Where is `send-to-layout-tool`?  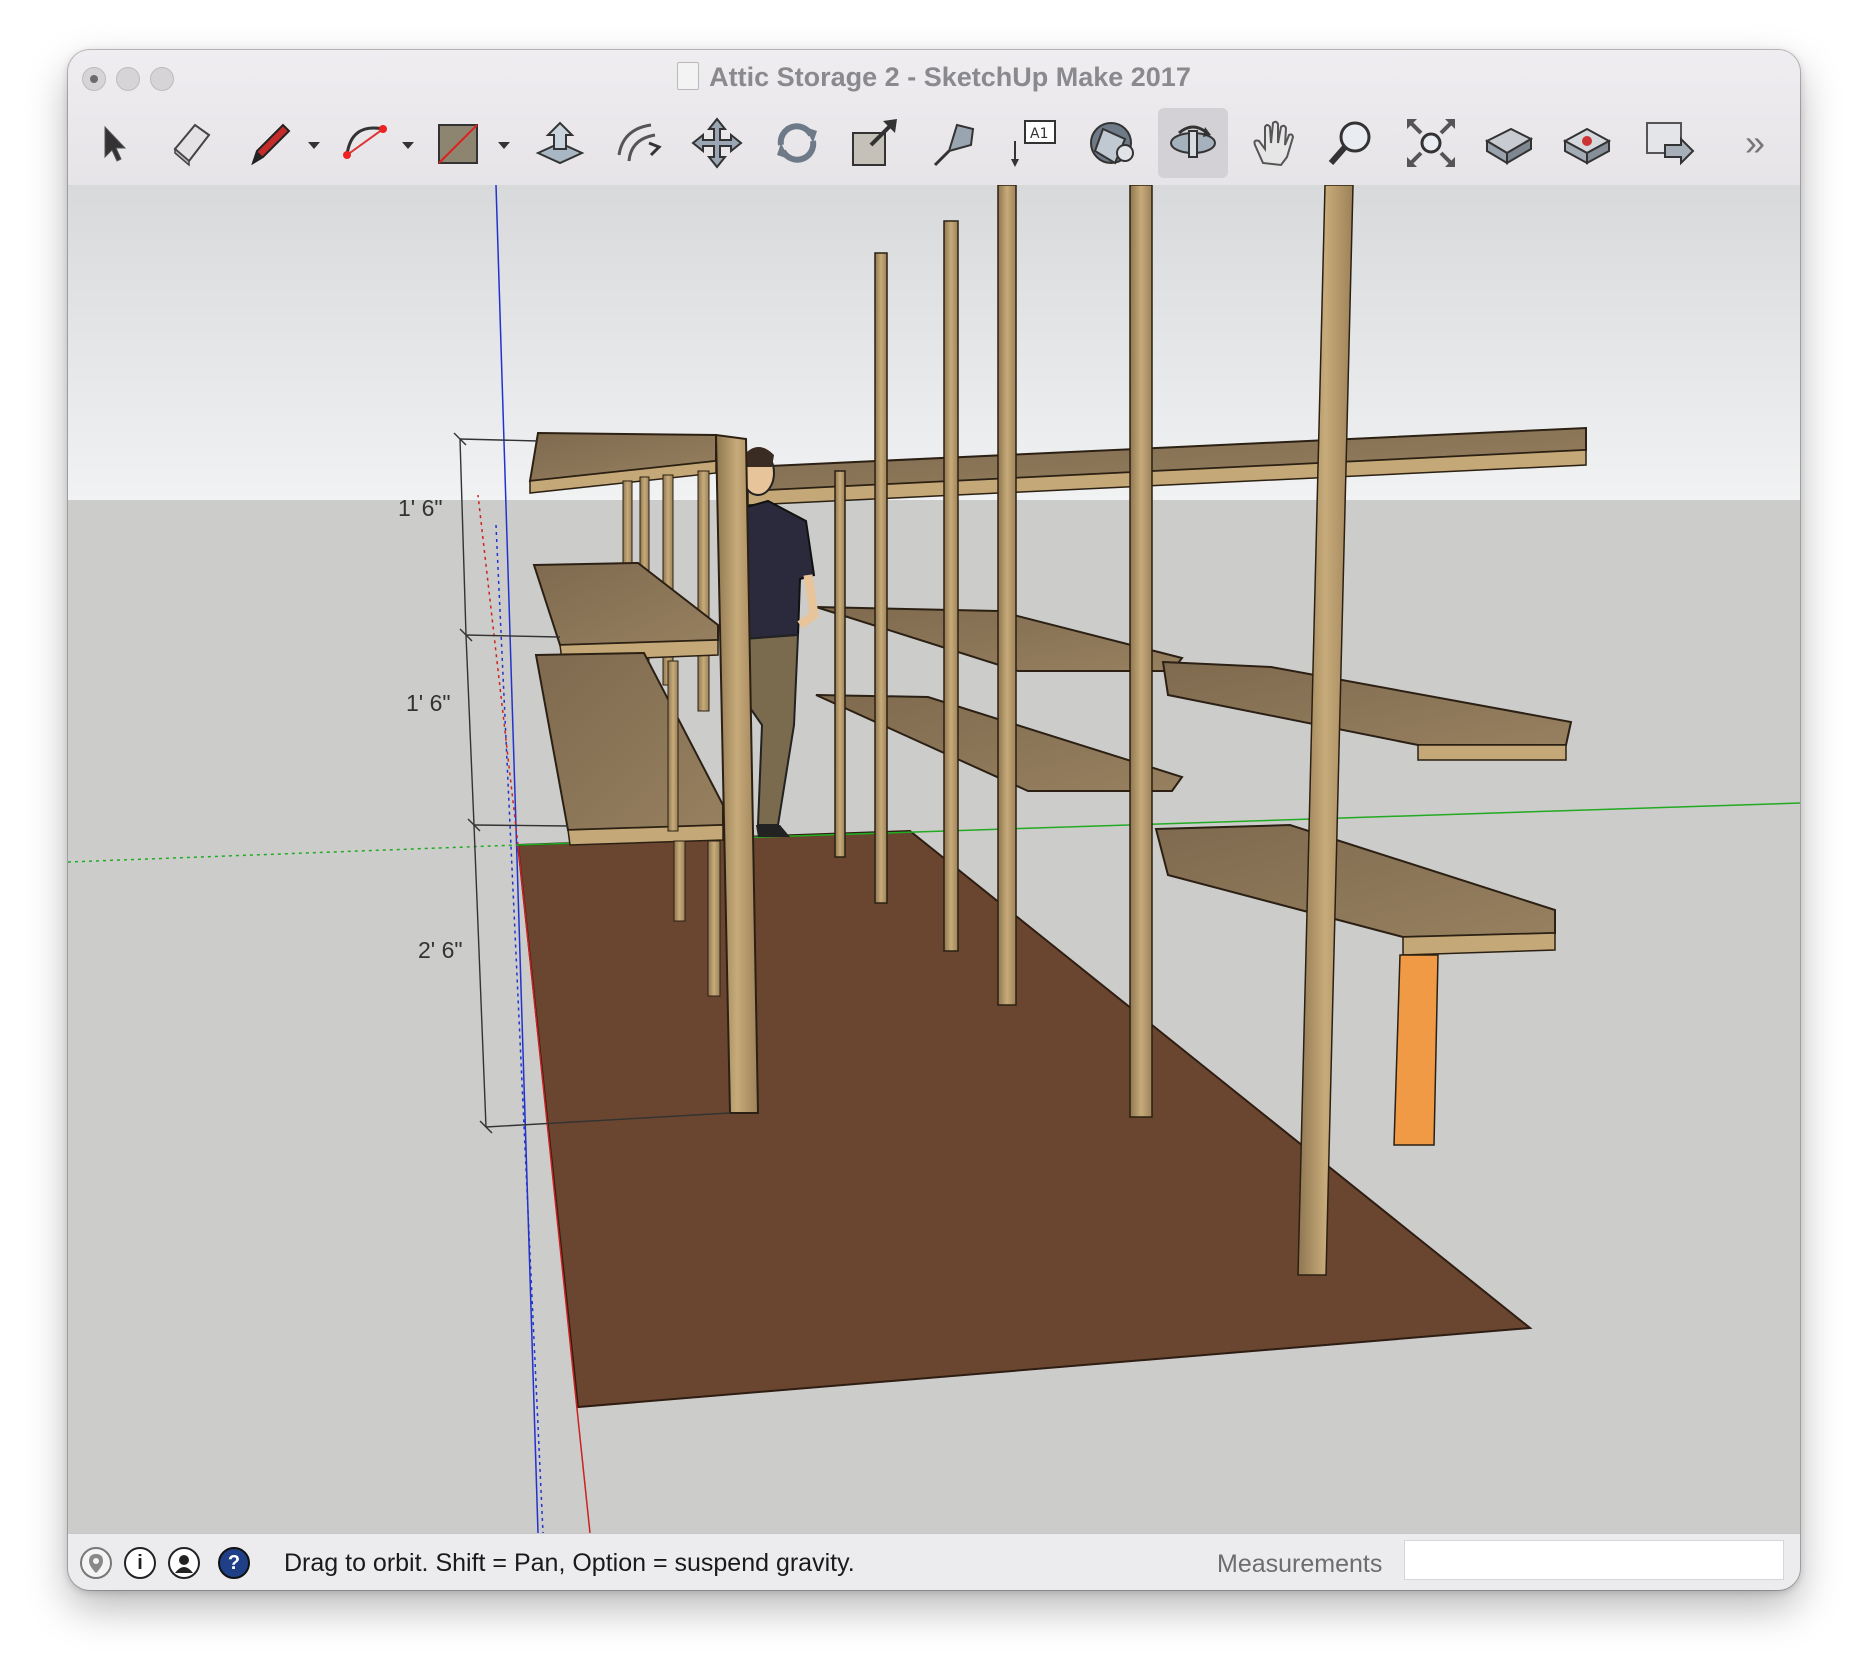
send-to-layout-tool is located at coordinates (1669, 143).